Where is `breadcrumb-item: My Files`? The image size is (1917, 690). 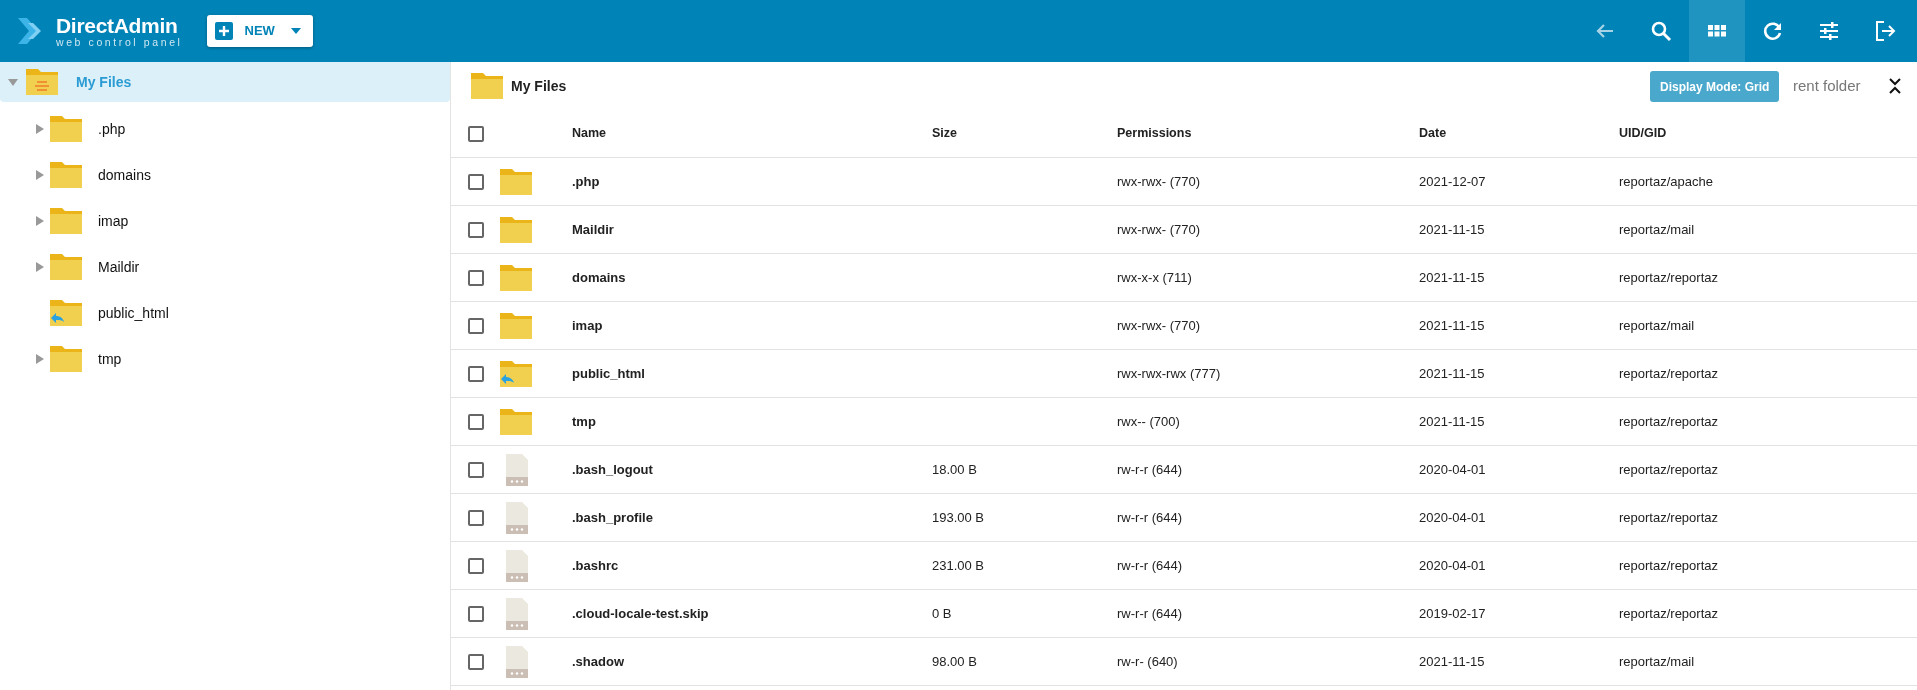
breadcrumb-item: My Files is located at coordinates (539, 86).